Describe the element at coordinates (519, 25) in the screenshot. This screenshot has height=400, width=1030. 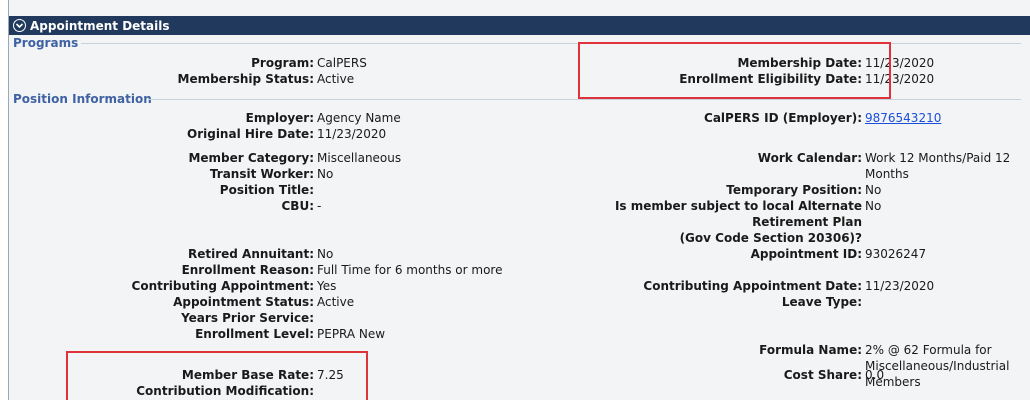
I see `panel-header: Appointment Details` at that location.